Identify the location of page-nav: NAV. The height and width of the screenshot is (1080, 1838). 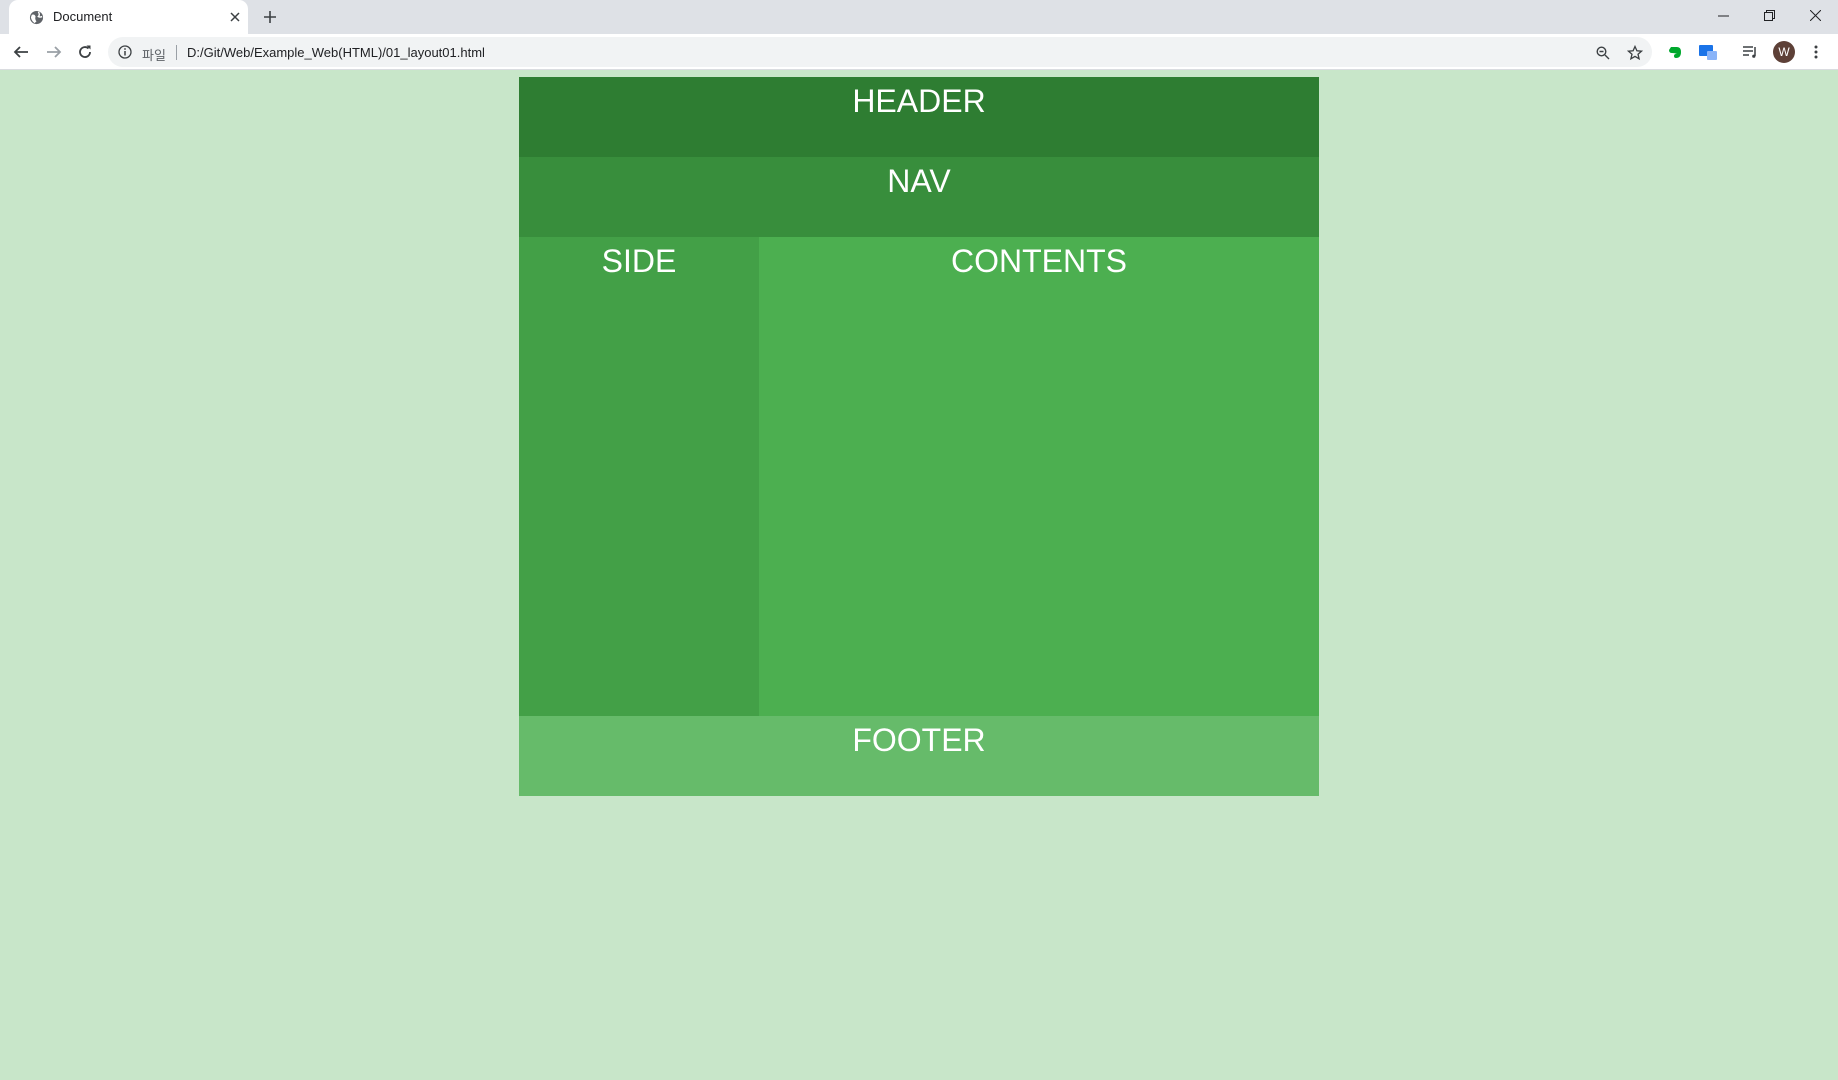
(919, 197).